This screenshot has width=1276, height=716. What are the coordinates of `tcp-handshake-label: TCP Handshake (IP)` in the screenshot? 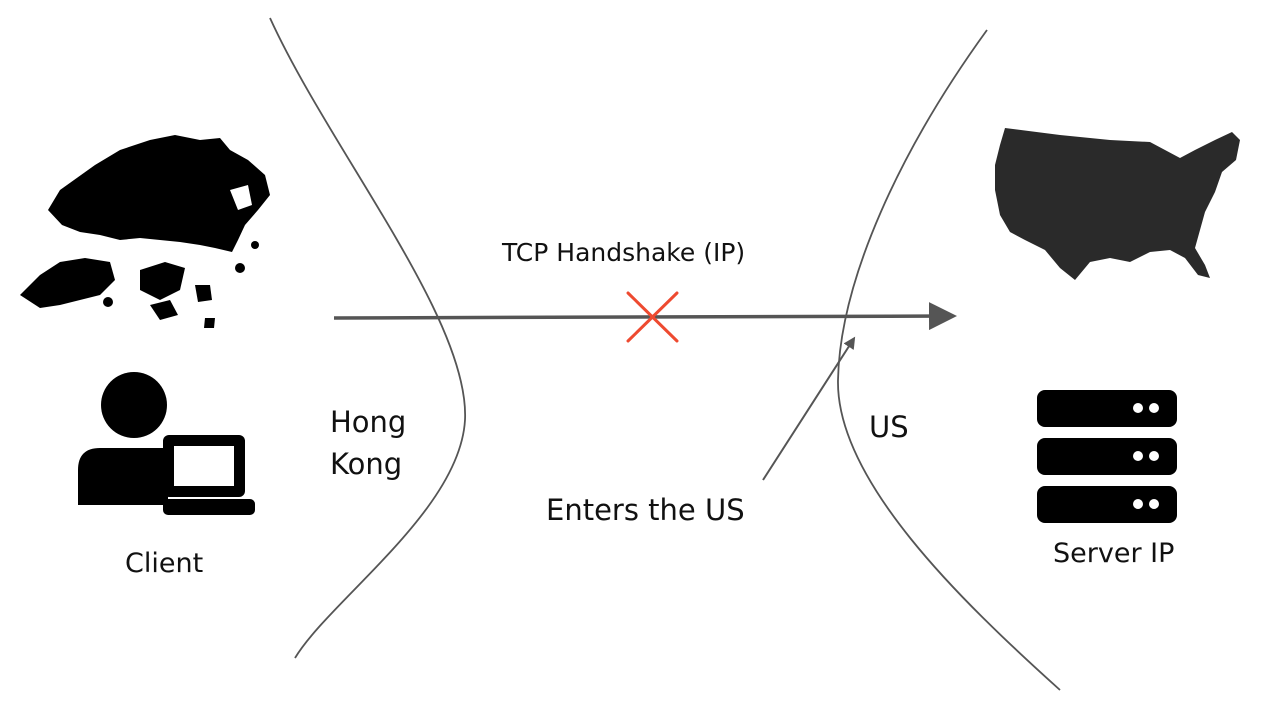 It's located at (624, 252).